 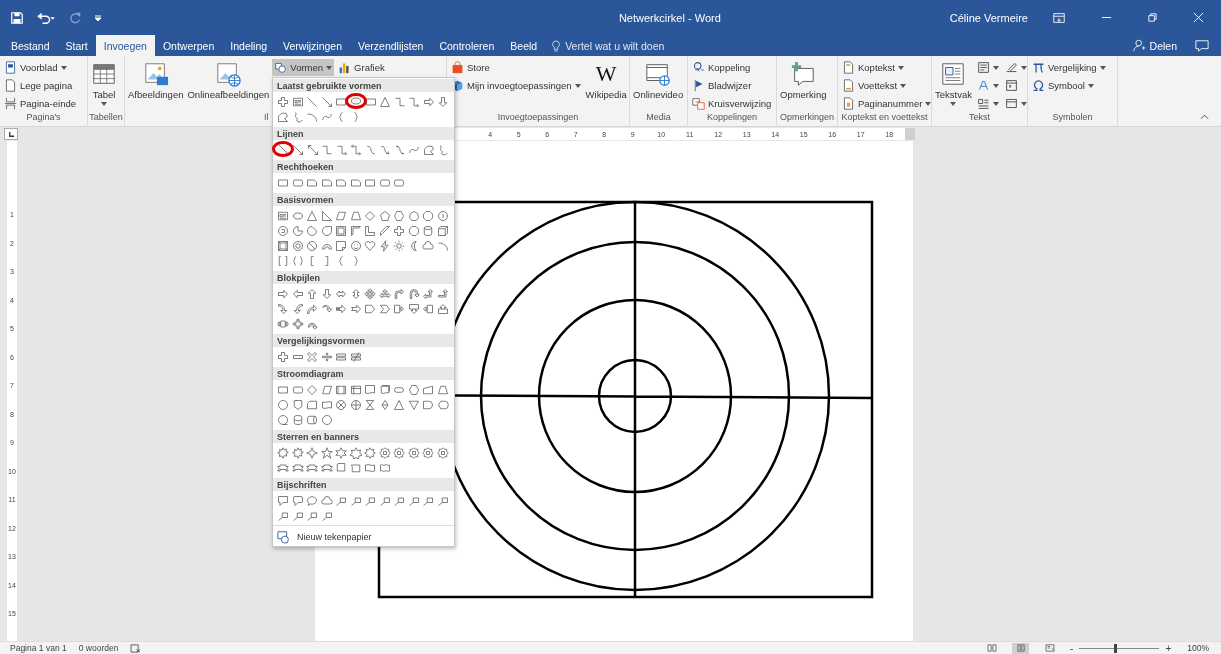 I want to click on button-label: Store, so click(x=478, y=67).